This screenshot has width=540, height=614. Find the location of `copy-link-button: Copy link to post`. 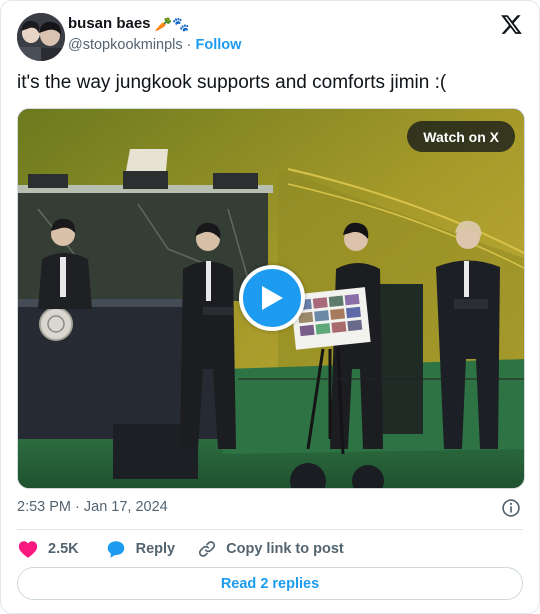

copy-link-button: Copy link to post is located at coordinates (270, 549).